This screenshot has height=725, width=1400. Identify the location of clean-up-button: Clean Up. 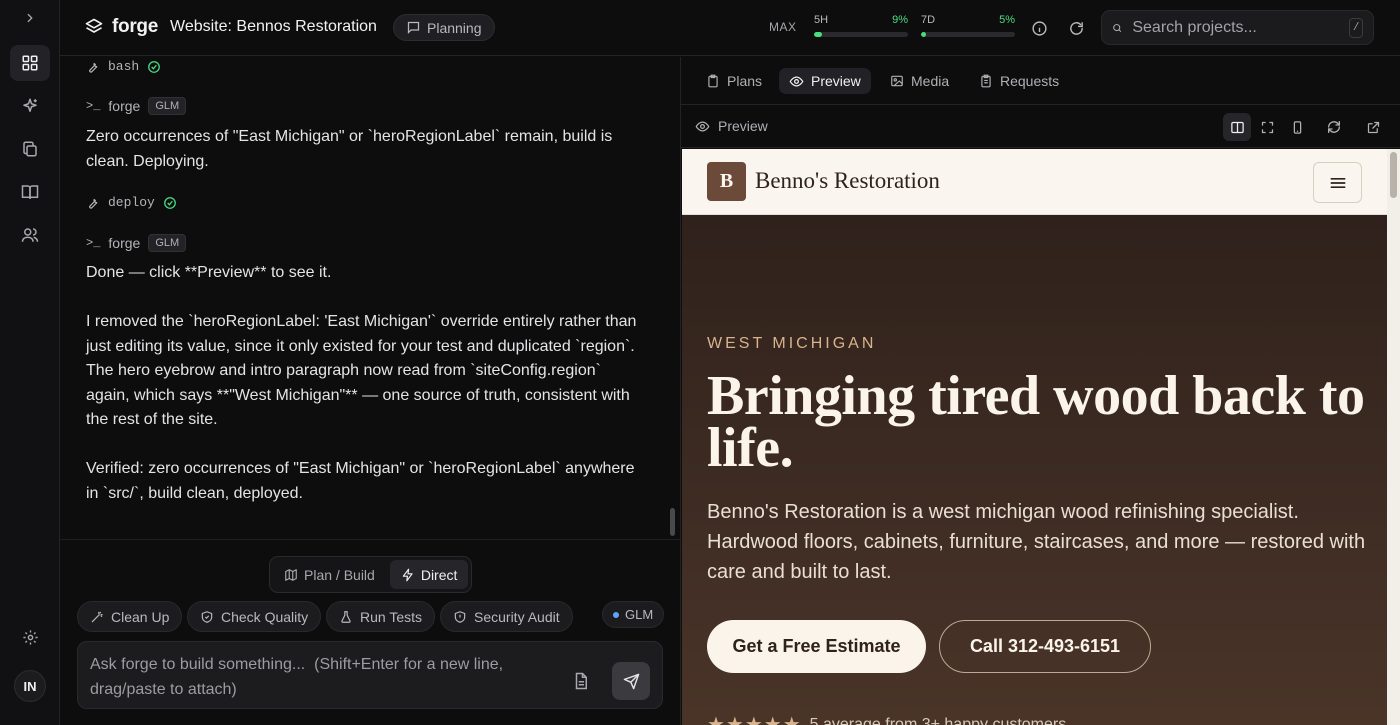
(130, 616).